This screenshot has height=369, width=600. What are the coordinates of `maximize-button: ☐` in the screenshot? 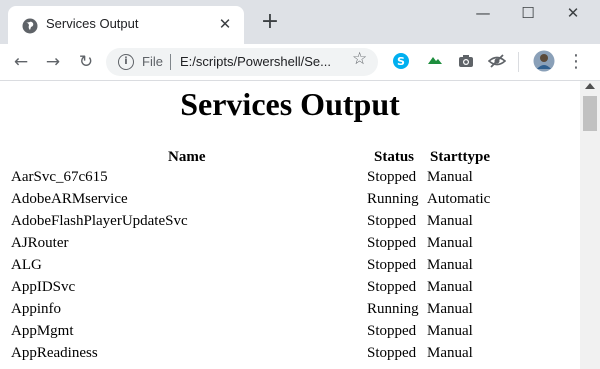 It's located at (528, 13).